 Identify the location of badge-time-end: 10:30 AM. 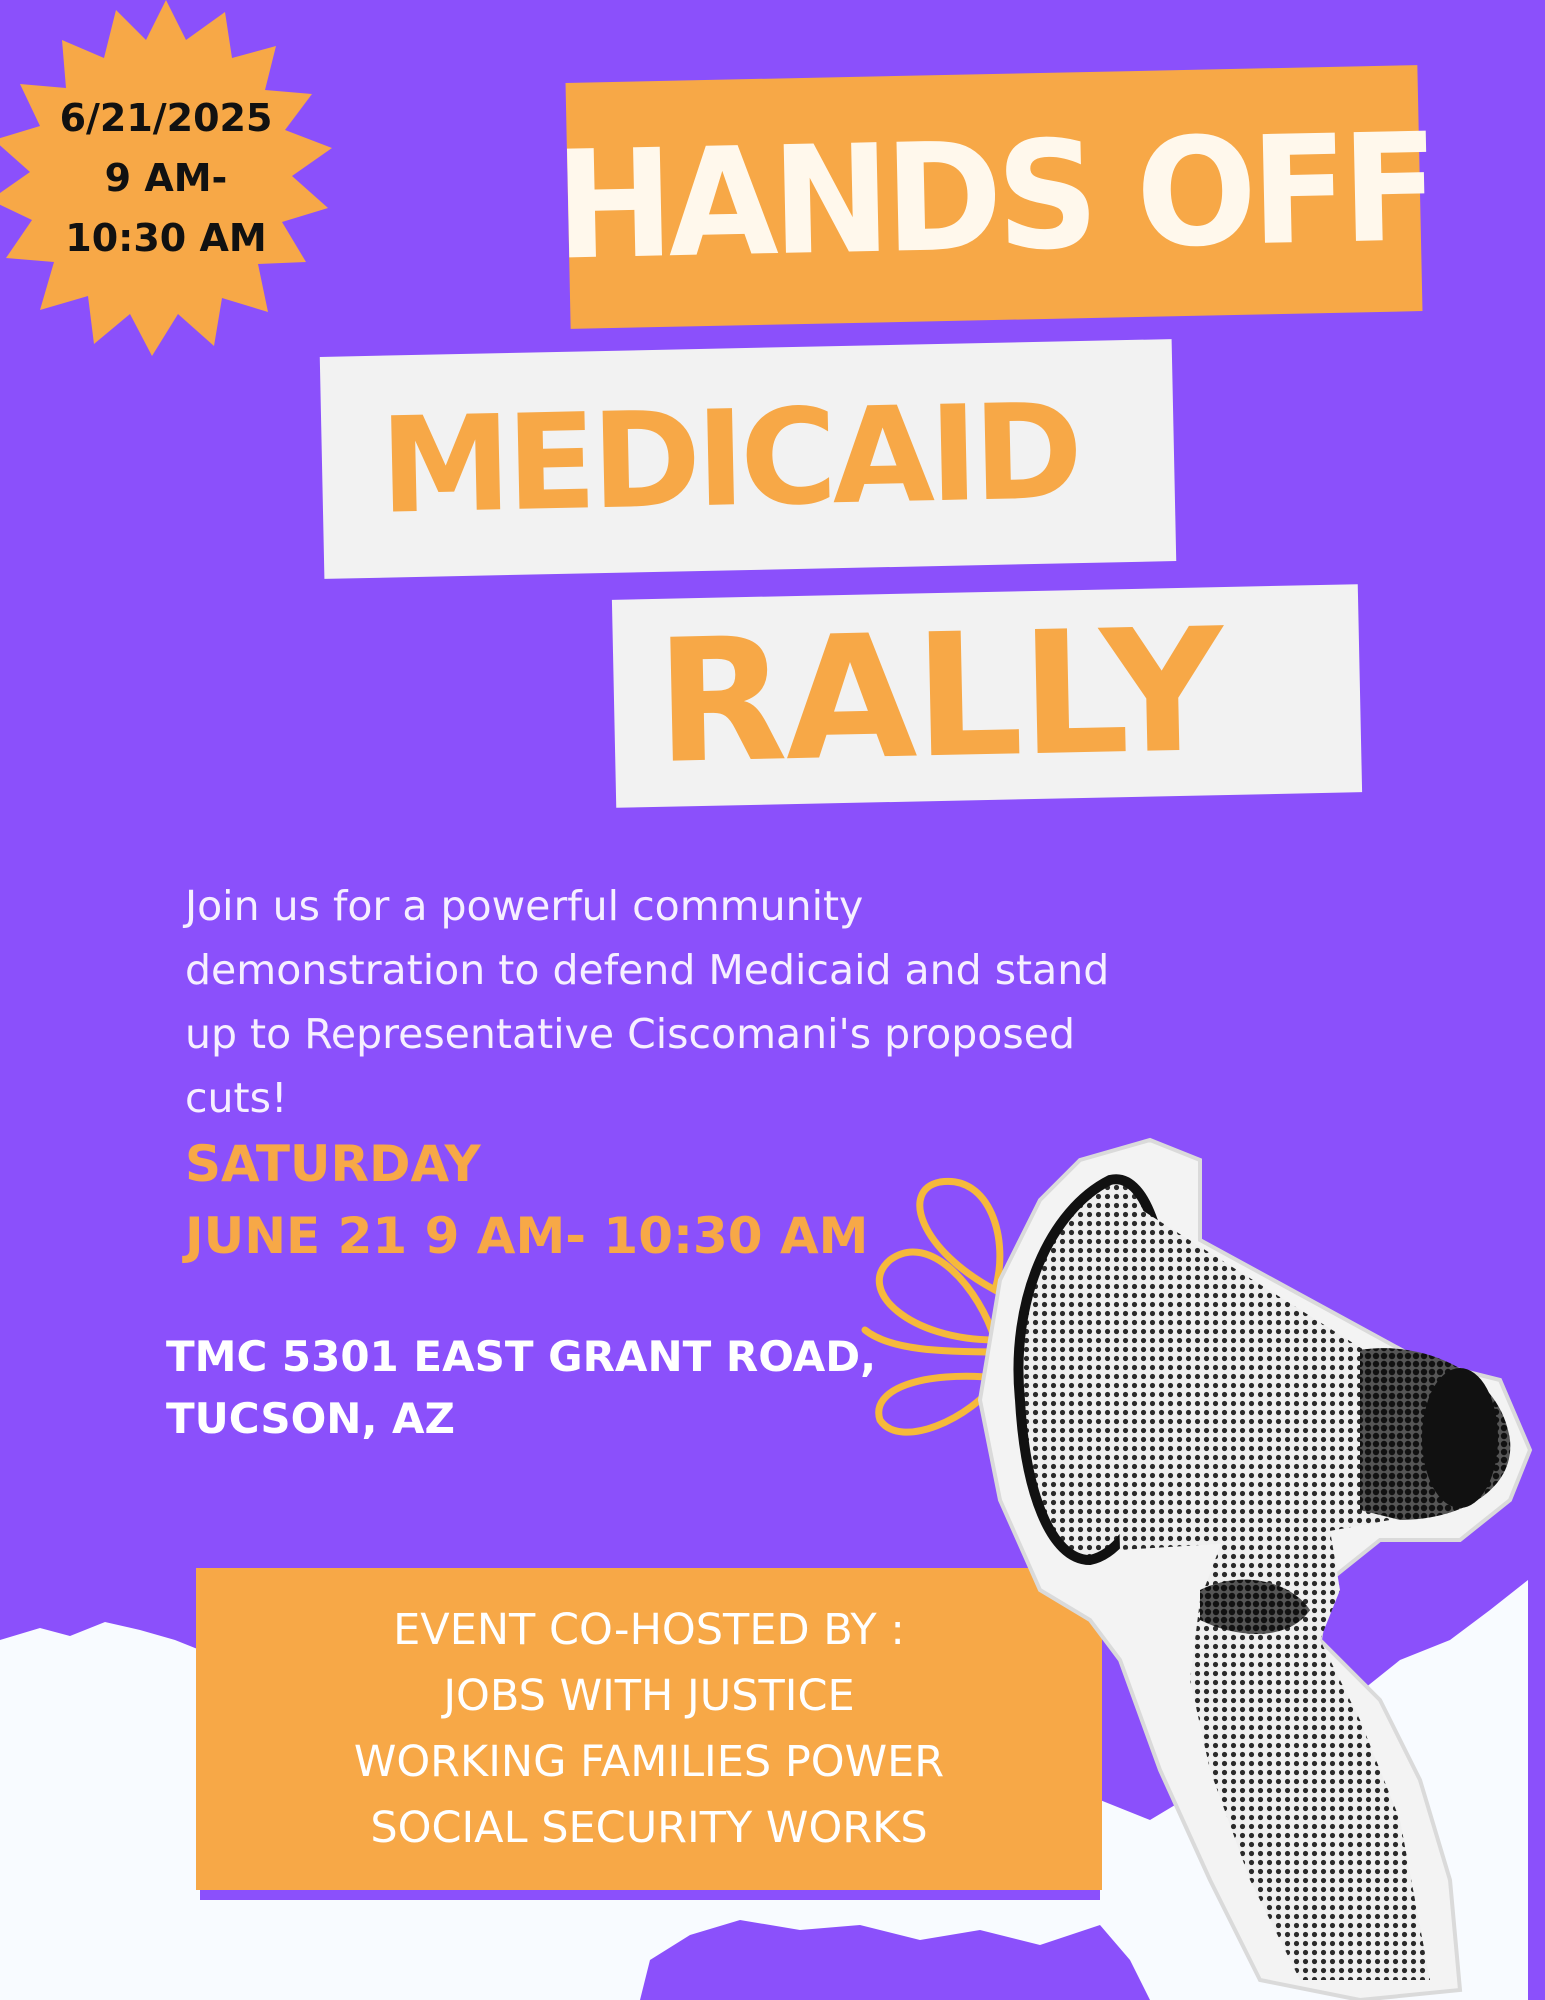
(166, 238).